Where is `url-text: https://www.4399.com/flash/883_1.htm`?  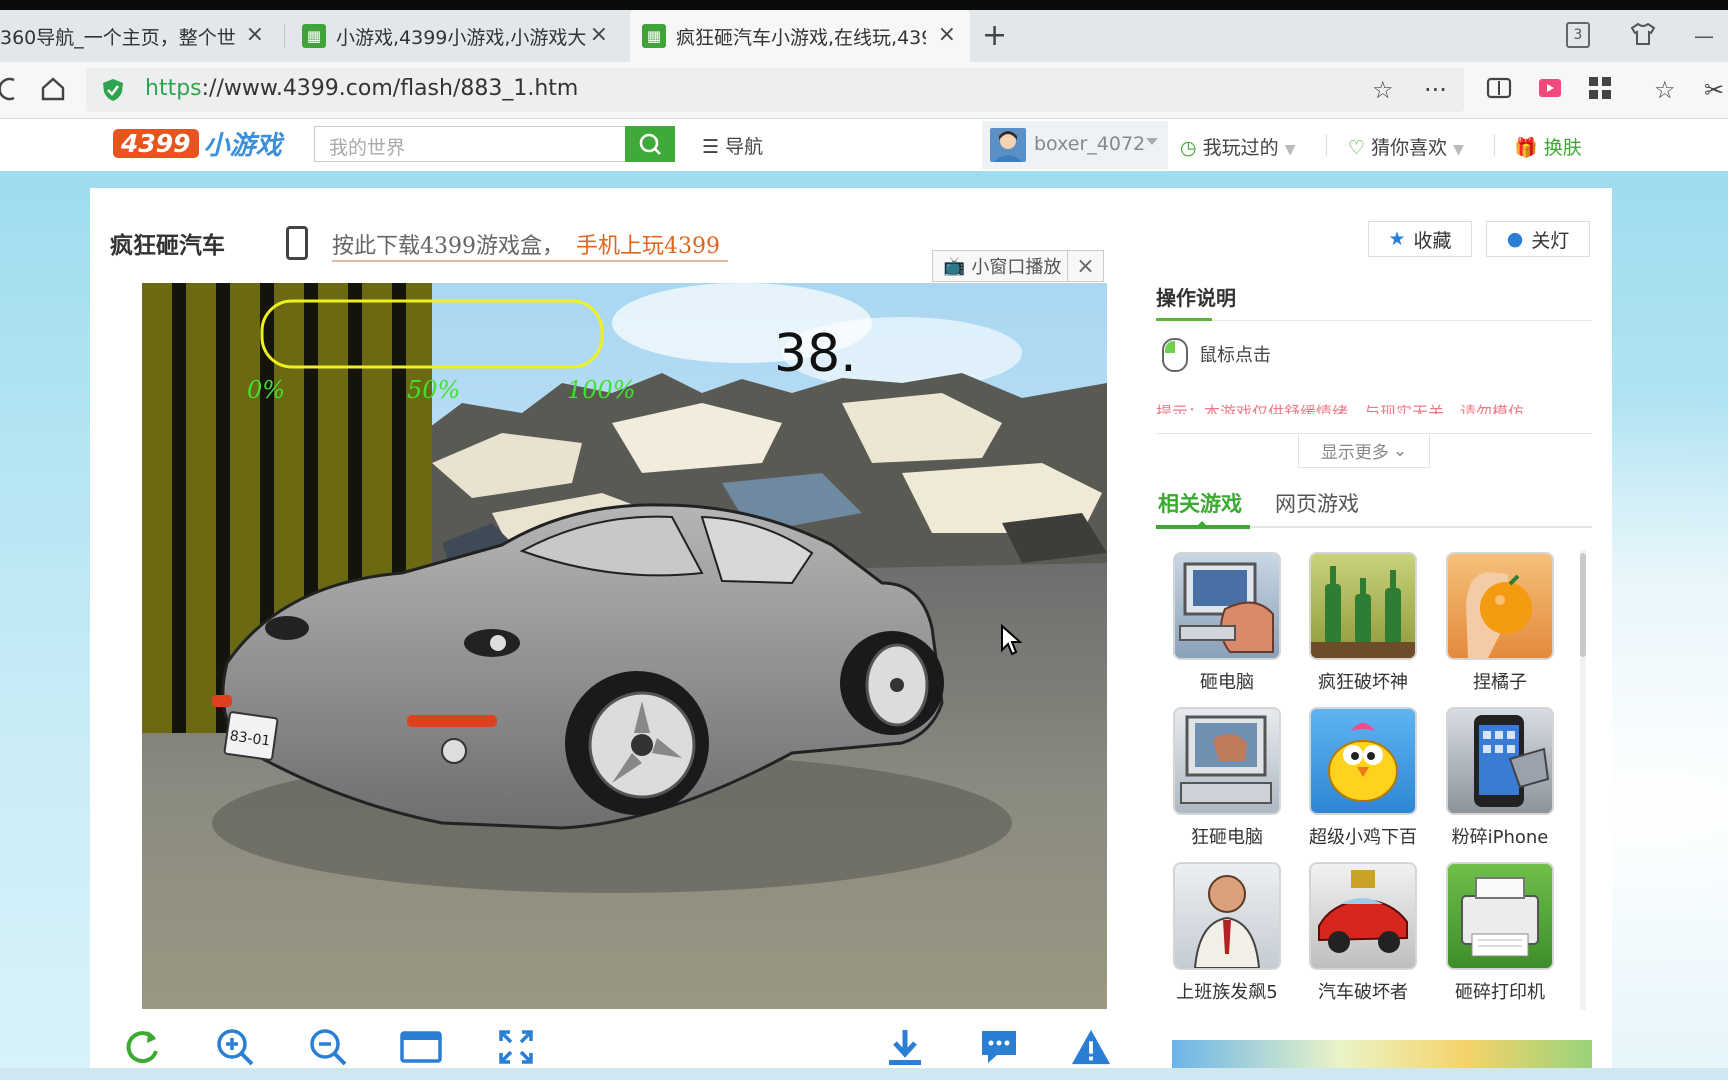
url-text: https://www.4399.com/flash/883_1.htm is located at coordinates (361, 88).